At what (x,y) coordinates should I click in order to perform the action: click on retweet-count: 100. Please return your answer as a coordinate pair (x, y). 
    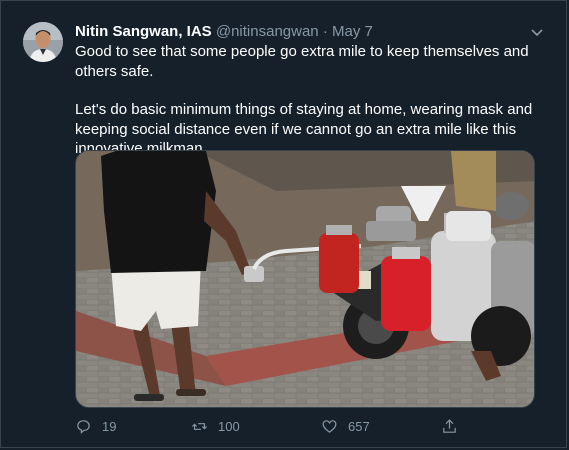
    Looking at the image, I should click on (229, 426).